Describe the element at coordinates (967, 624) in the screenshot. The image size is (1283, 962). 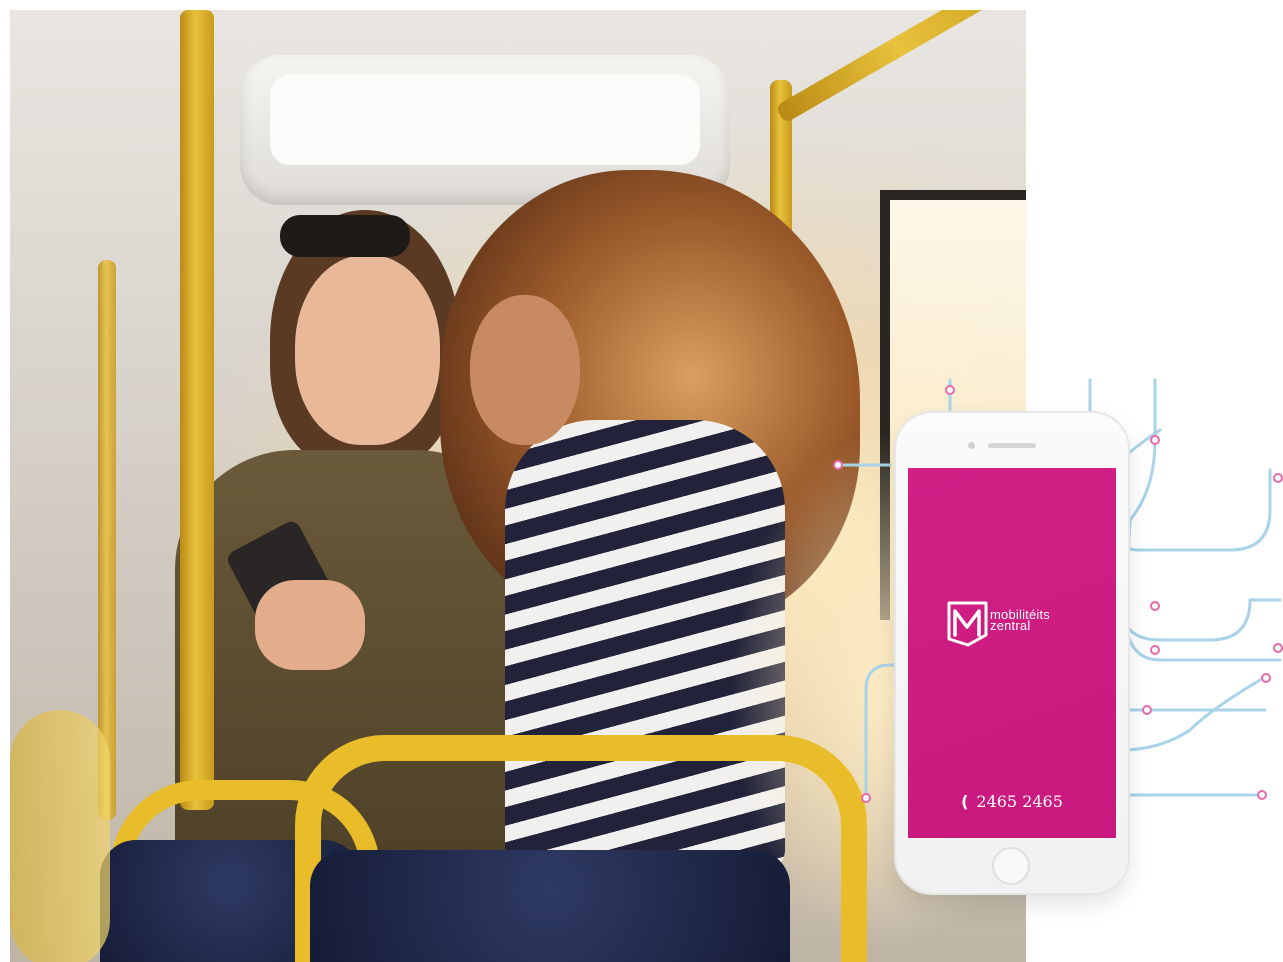
I see `m-logo-icon` at that location.